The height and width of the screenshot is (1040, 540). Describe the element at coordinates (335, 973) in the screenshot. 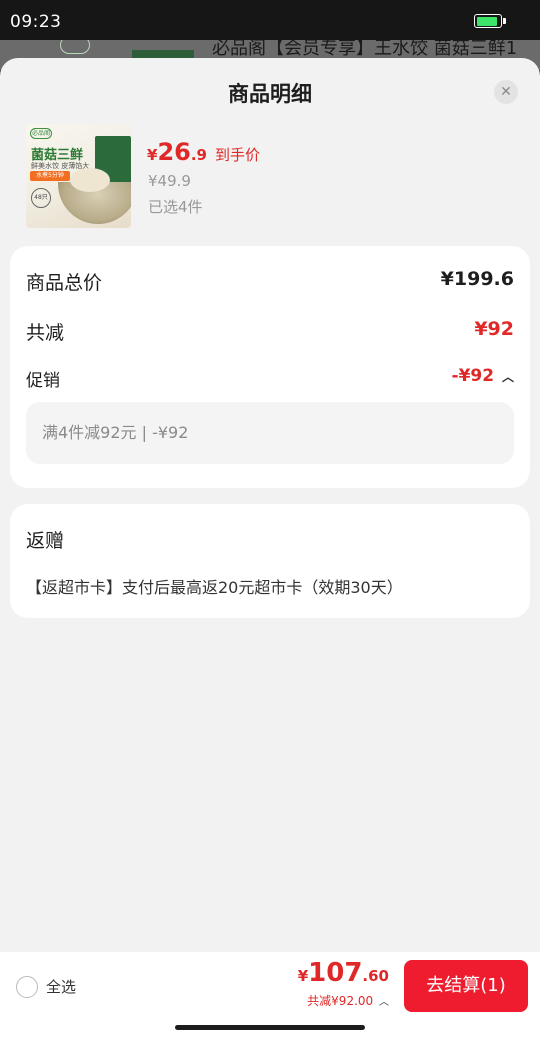

I see `total-integer: 107` at that location.